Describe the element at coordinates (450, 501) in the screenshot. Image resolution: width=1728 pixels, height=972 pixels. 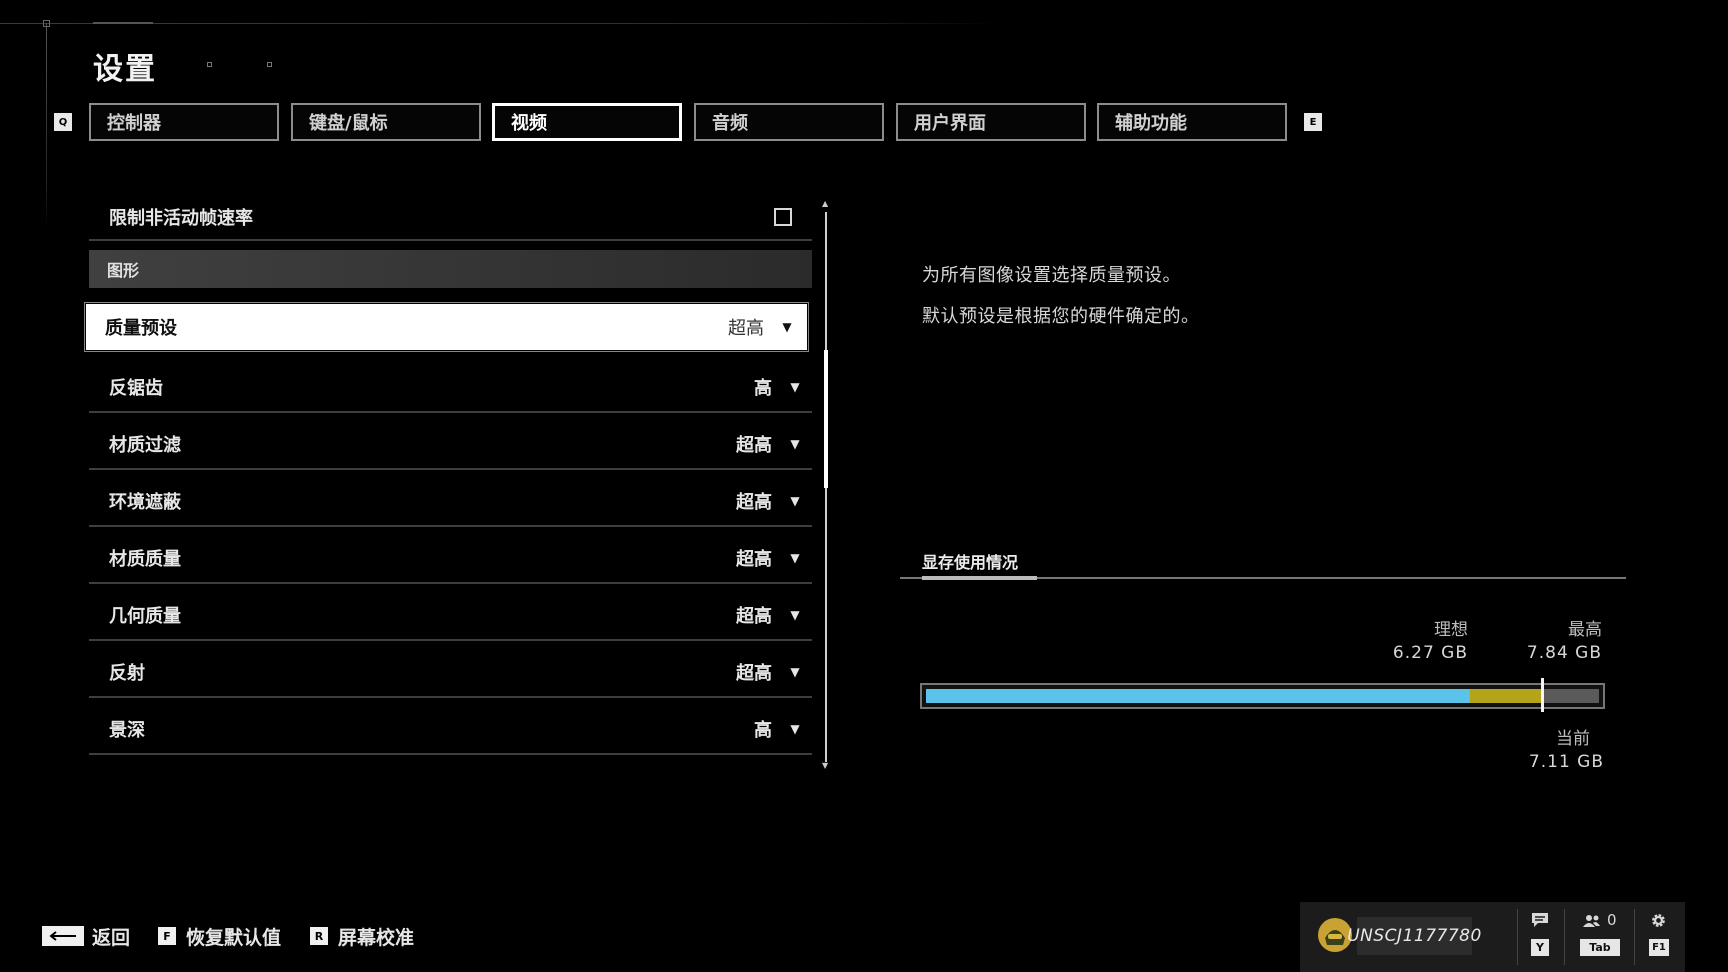
I see `setting-row-ambient-occlusion: 环境遮蔽 超高 ▼` at that location.